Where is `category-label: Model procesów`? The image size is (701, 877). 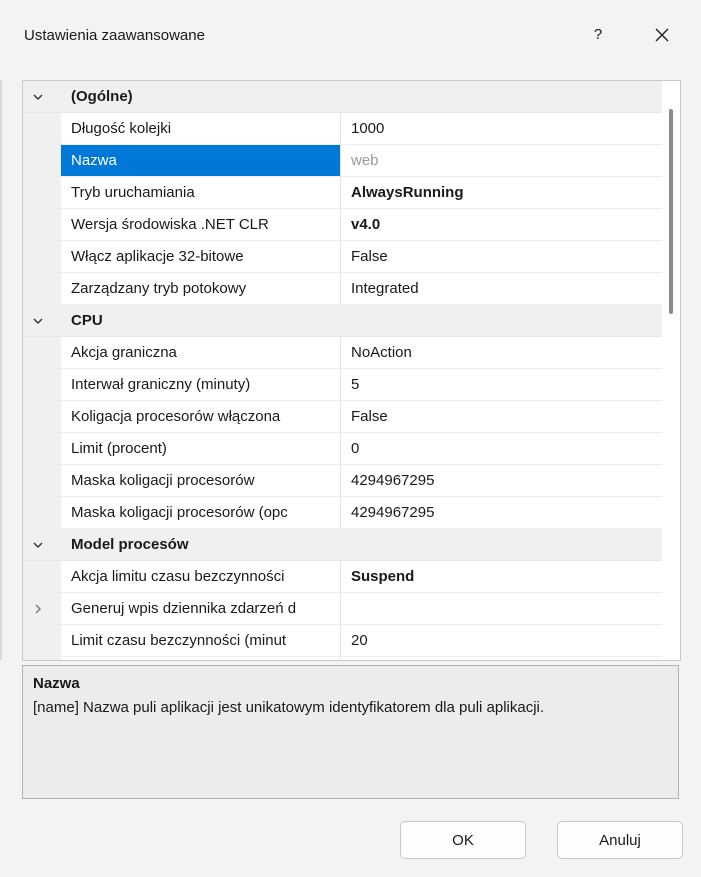 category-label: Model procesów is located at coordinates (130, 544).